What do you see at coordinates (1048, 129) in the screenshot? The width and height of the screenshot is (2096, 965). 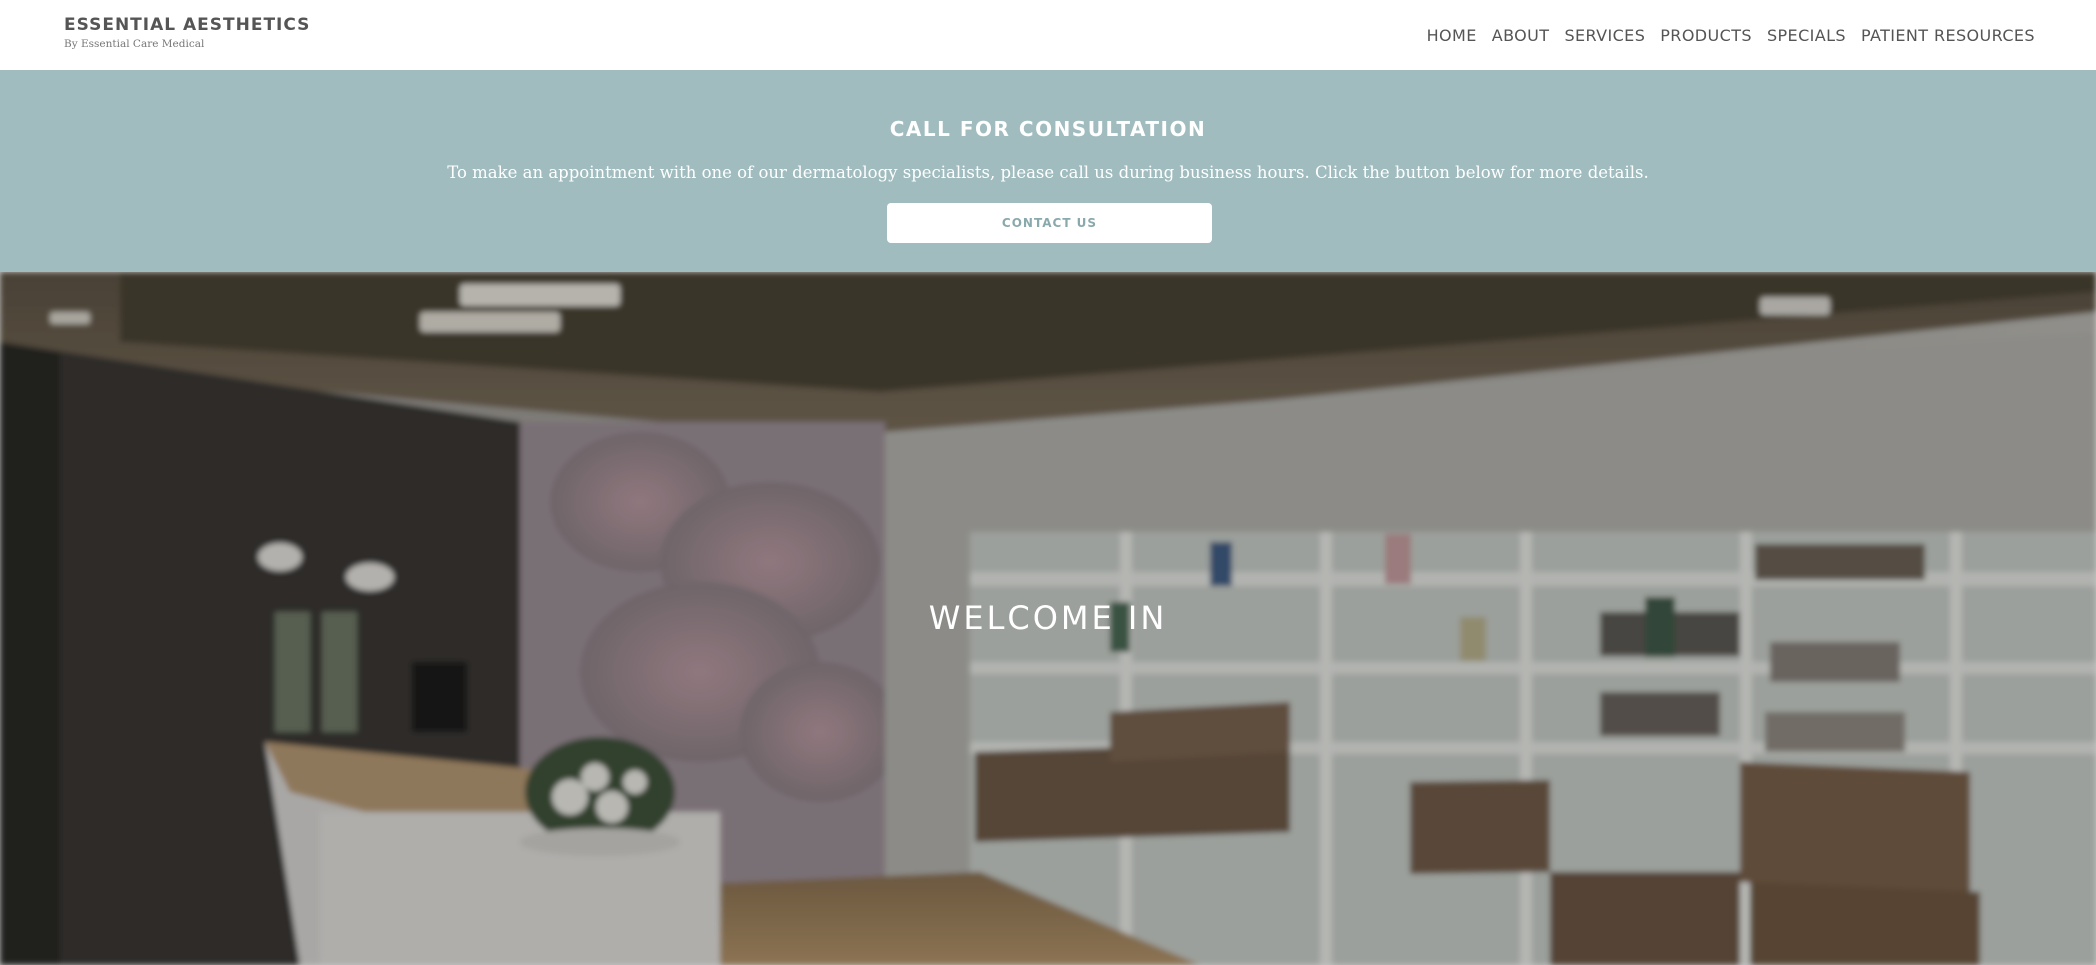 I see `consultation-title: CALL FOR CONSULTATION` at bounding box center [1048, 129].